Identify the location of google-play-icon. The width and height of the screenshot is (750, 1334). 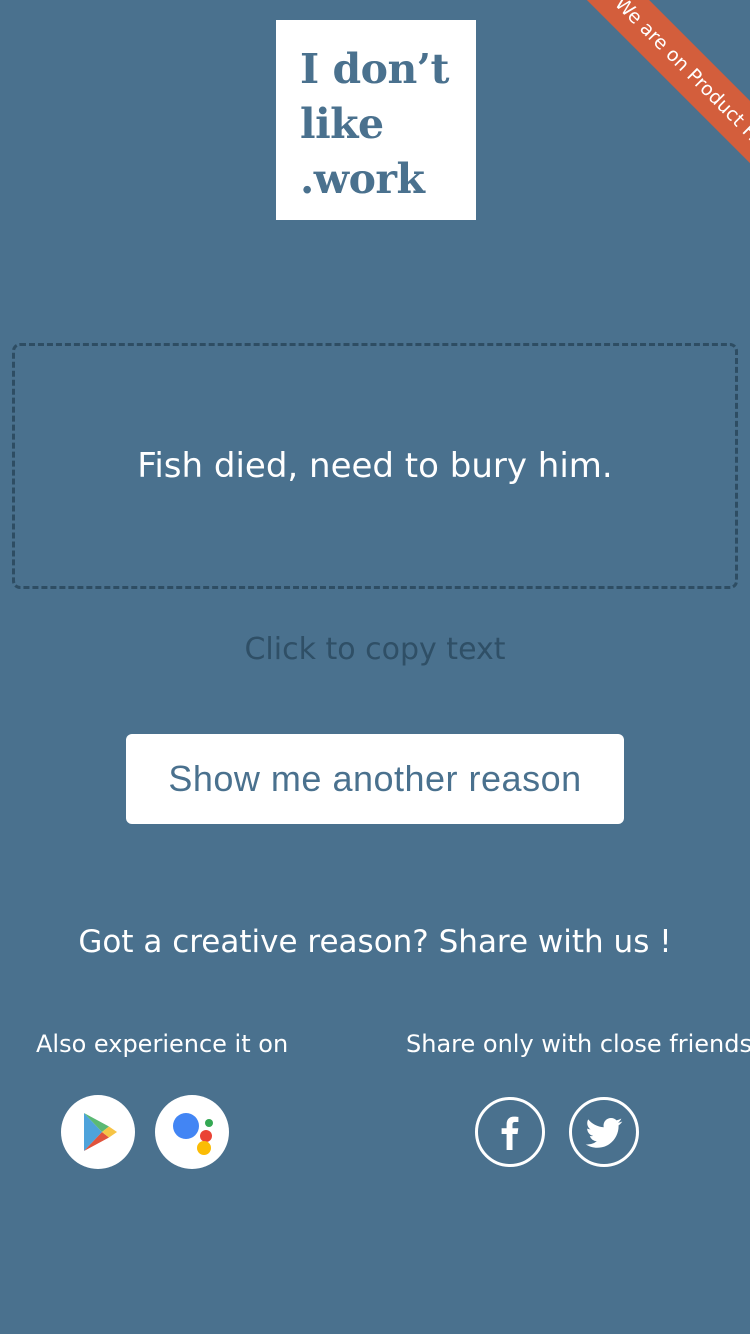
(98, 1132).